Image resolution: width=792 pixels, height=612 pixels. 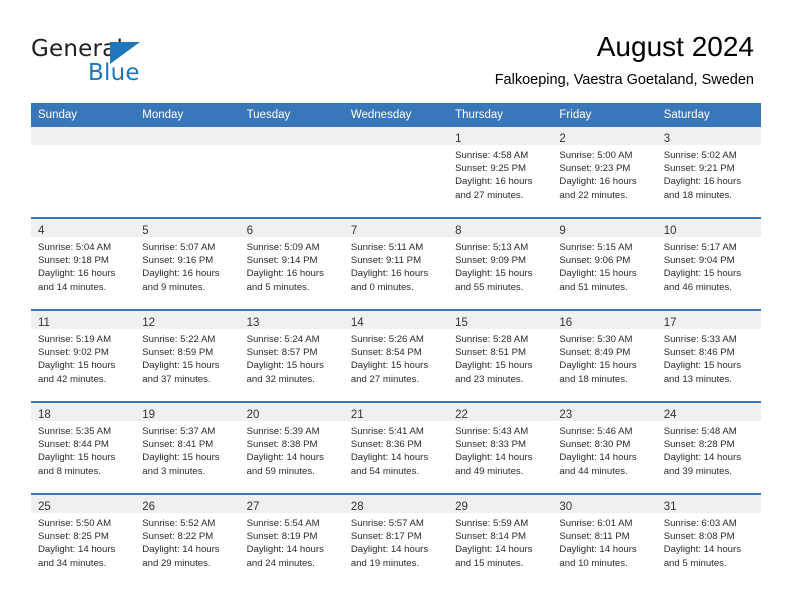 I want to click on day-detail-line: and 24 minutes., so click(x=280, y=563).